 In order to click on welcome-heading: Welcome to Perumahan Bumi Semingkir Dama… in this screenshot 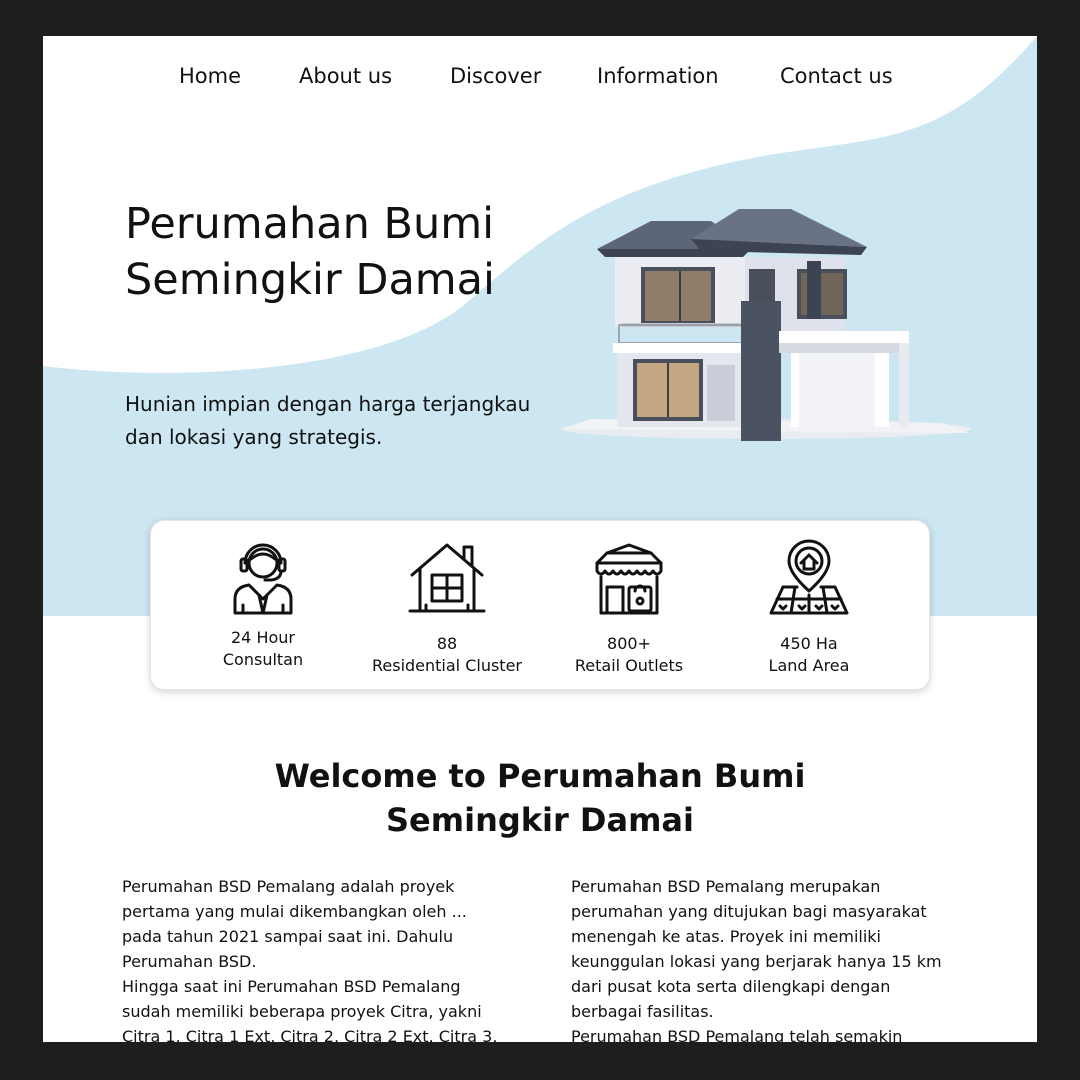, I will do `click(540, 798)`.